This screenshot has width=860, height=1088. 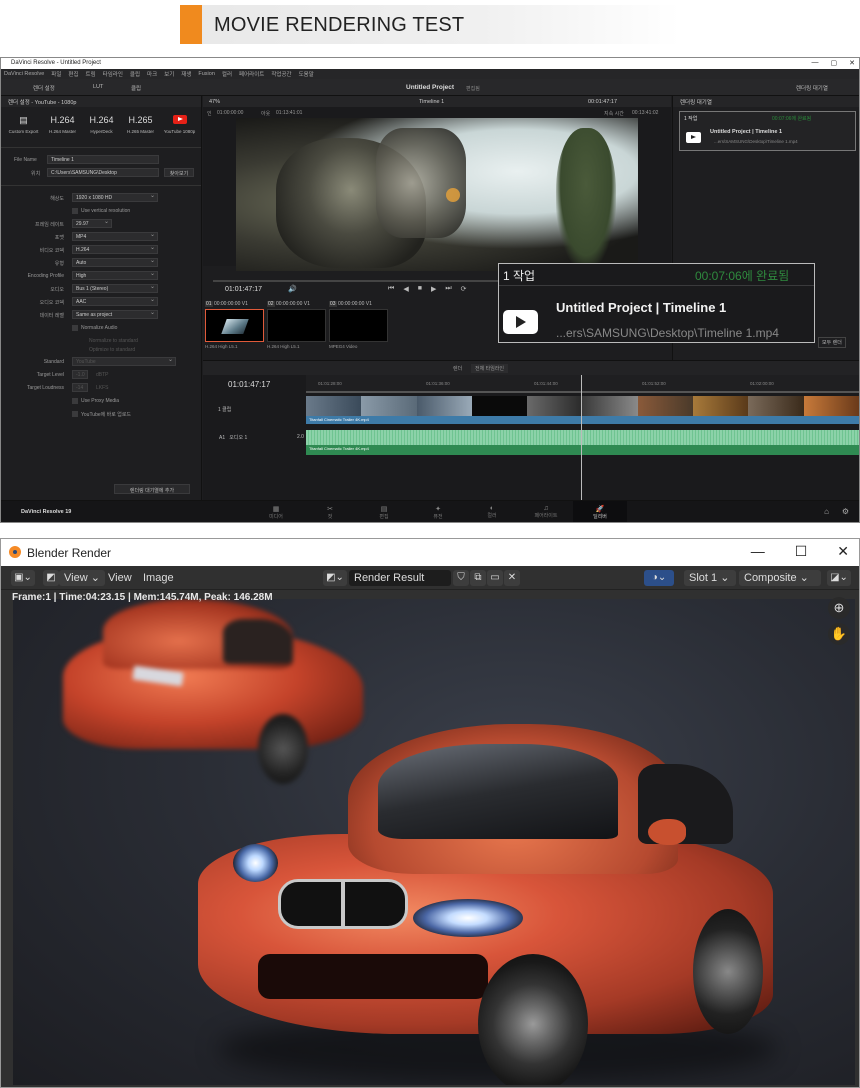 I want to click on page-tab-color: ◐ 컬러, so click(x=492, y=511).